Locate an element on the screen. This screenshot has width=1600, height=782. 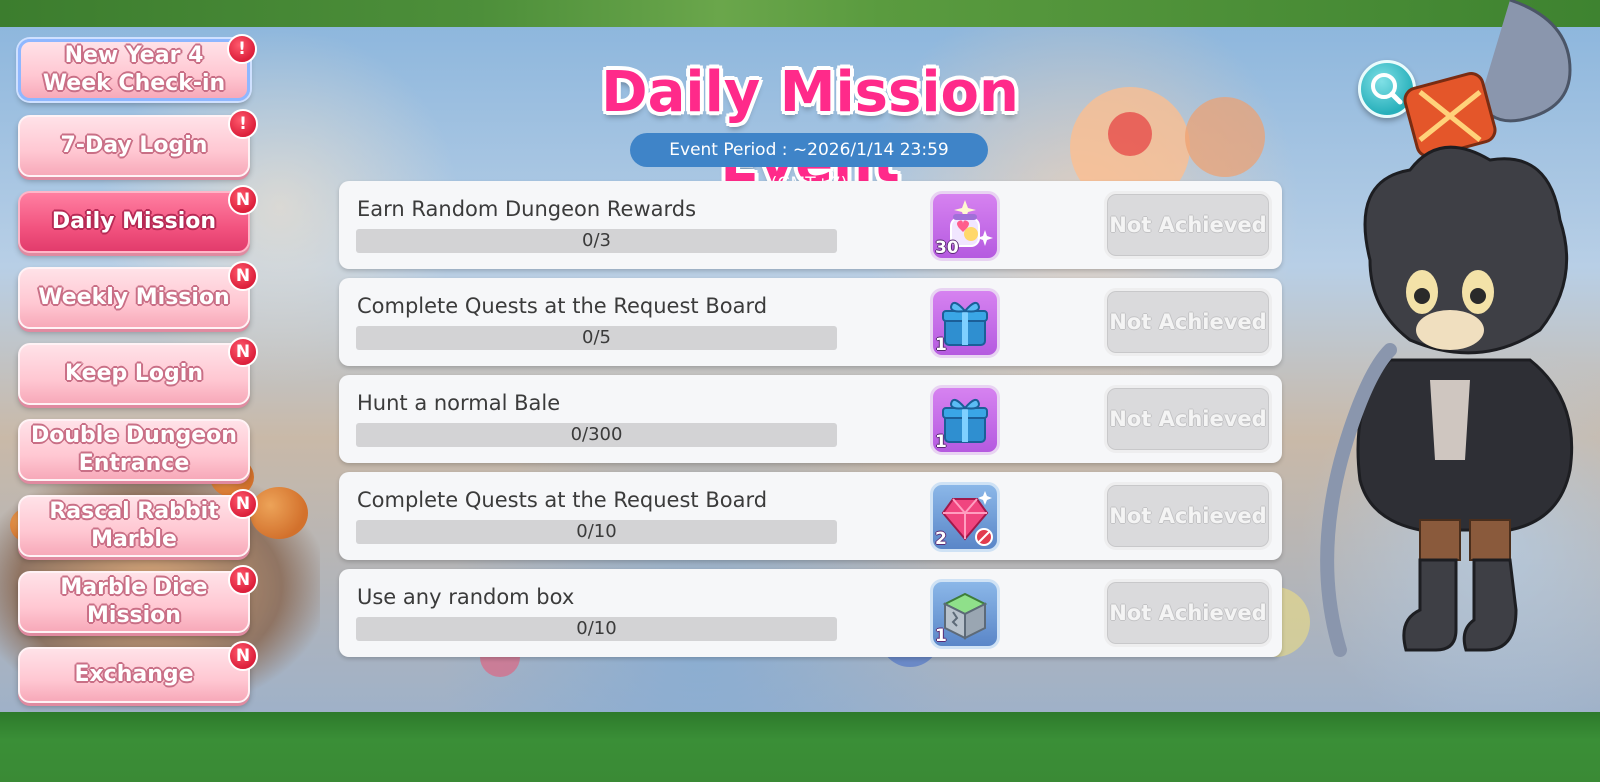
sidebar-item-label: Marble Dice Mission is located at coordinates (134, 601).